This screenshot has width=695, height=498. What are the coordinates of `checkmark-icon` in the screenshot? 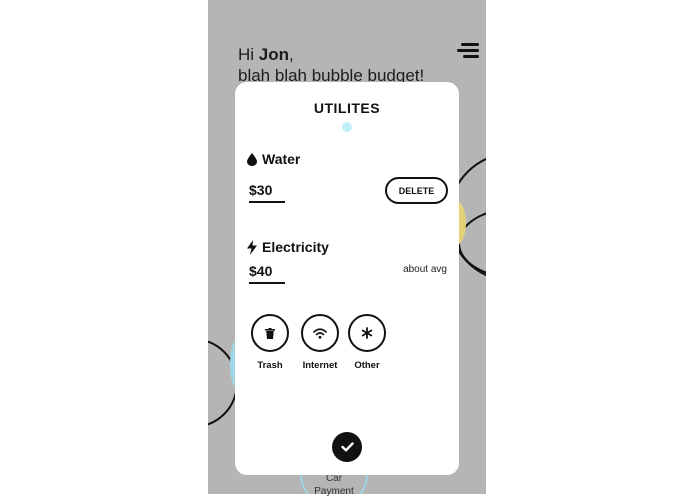 It's located at (347, 447).